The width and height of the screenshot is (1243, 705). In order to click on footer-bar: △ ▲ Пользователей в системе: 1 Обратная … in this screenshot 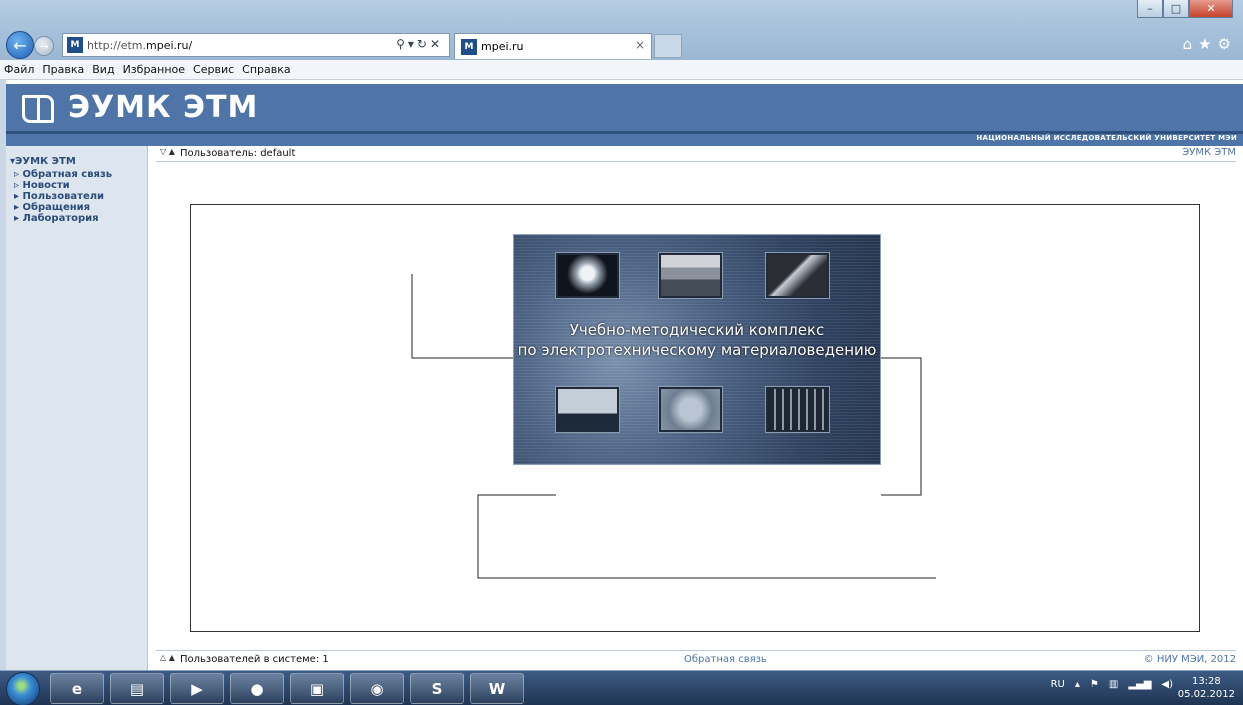, I will do `click(696, 658)`.